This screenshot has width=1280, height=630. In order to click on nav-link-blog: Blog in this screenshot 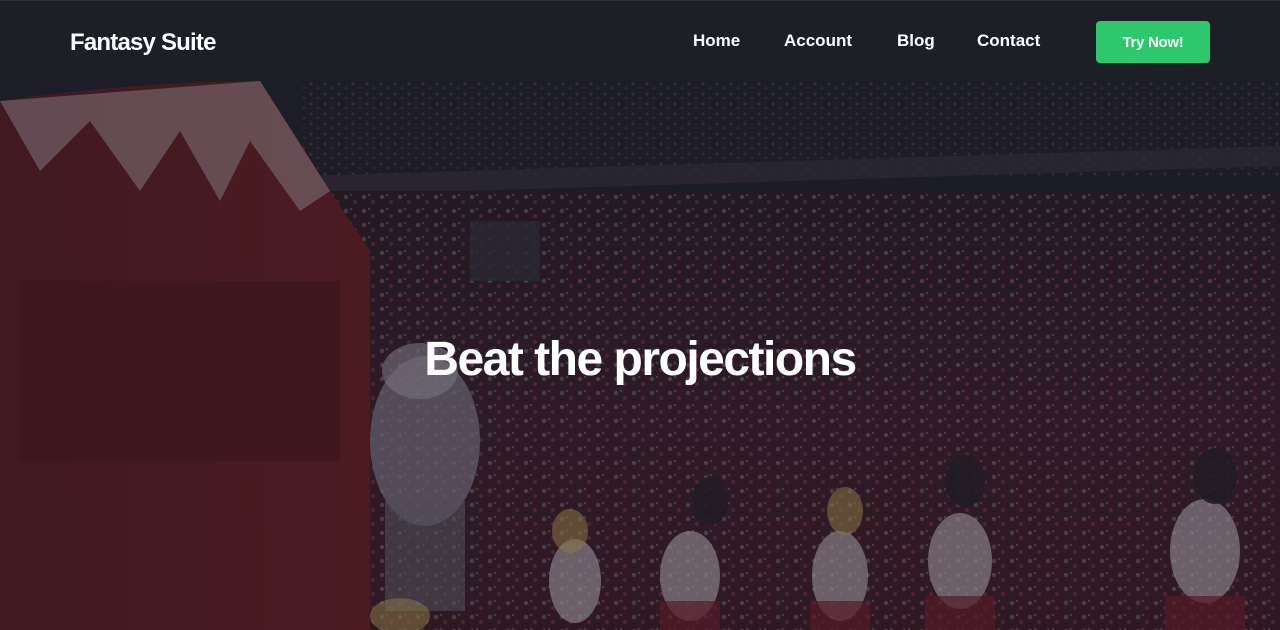, I will do `click(916, 41)`.